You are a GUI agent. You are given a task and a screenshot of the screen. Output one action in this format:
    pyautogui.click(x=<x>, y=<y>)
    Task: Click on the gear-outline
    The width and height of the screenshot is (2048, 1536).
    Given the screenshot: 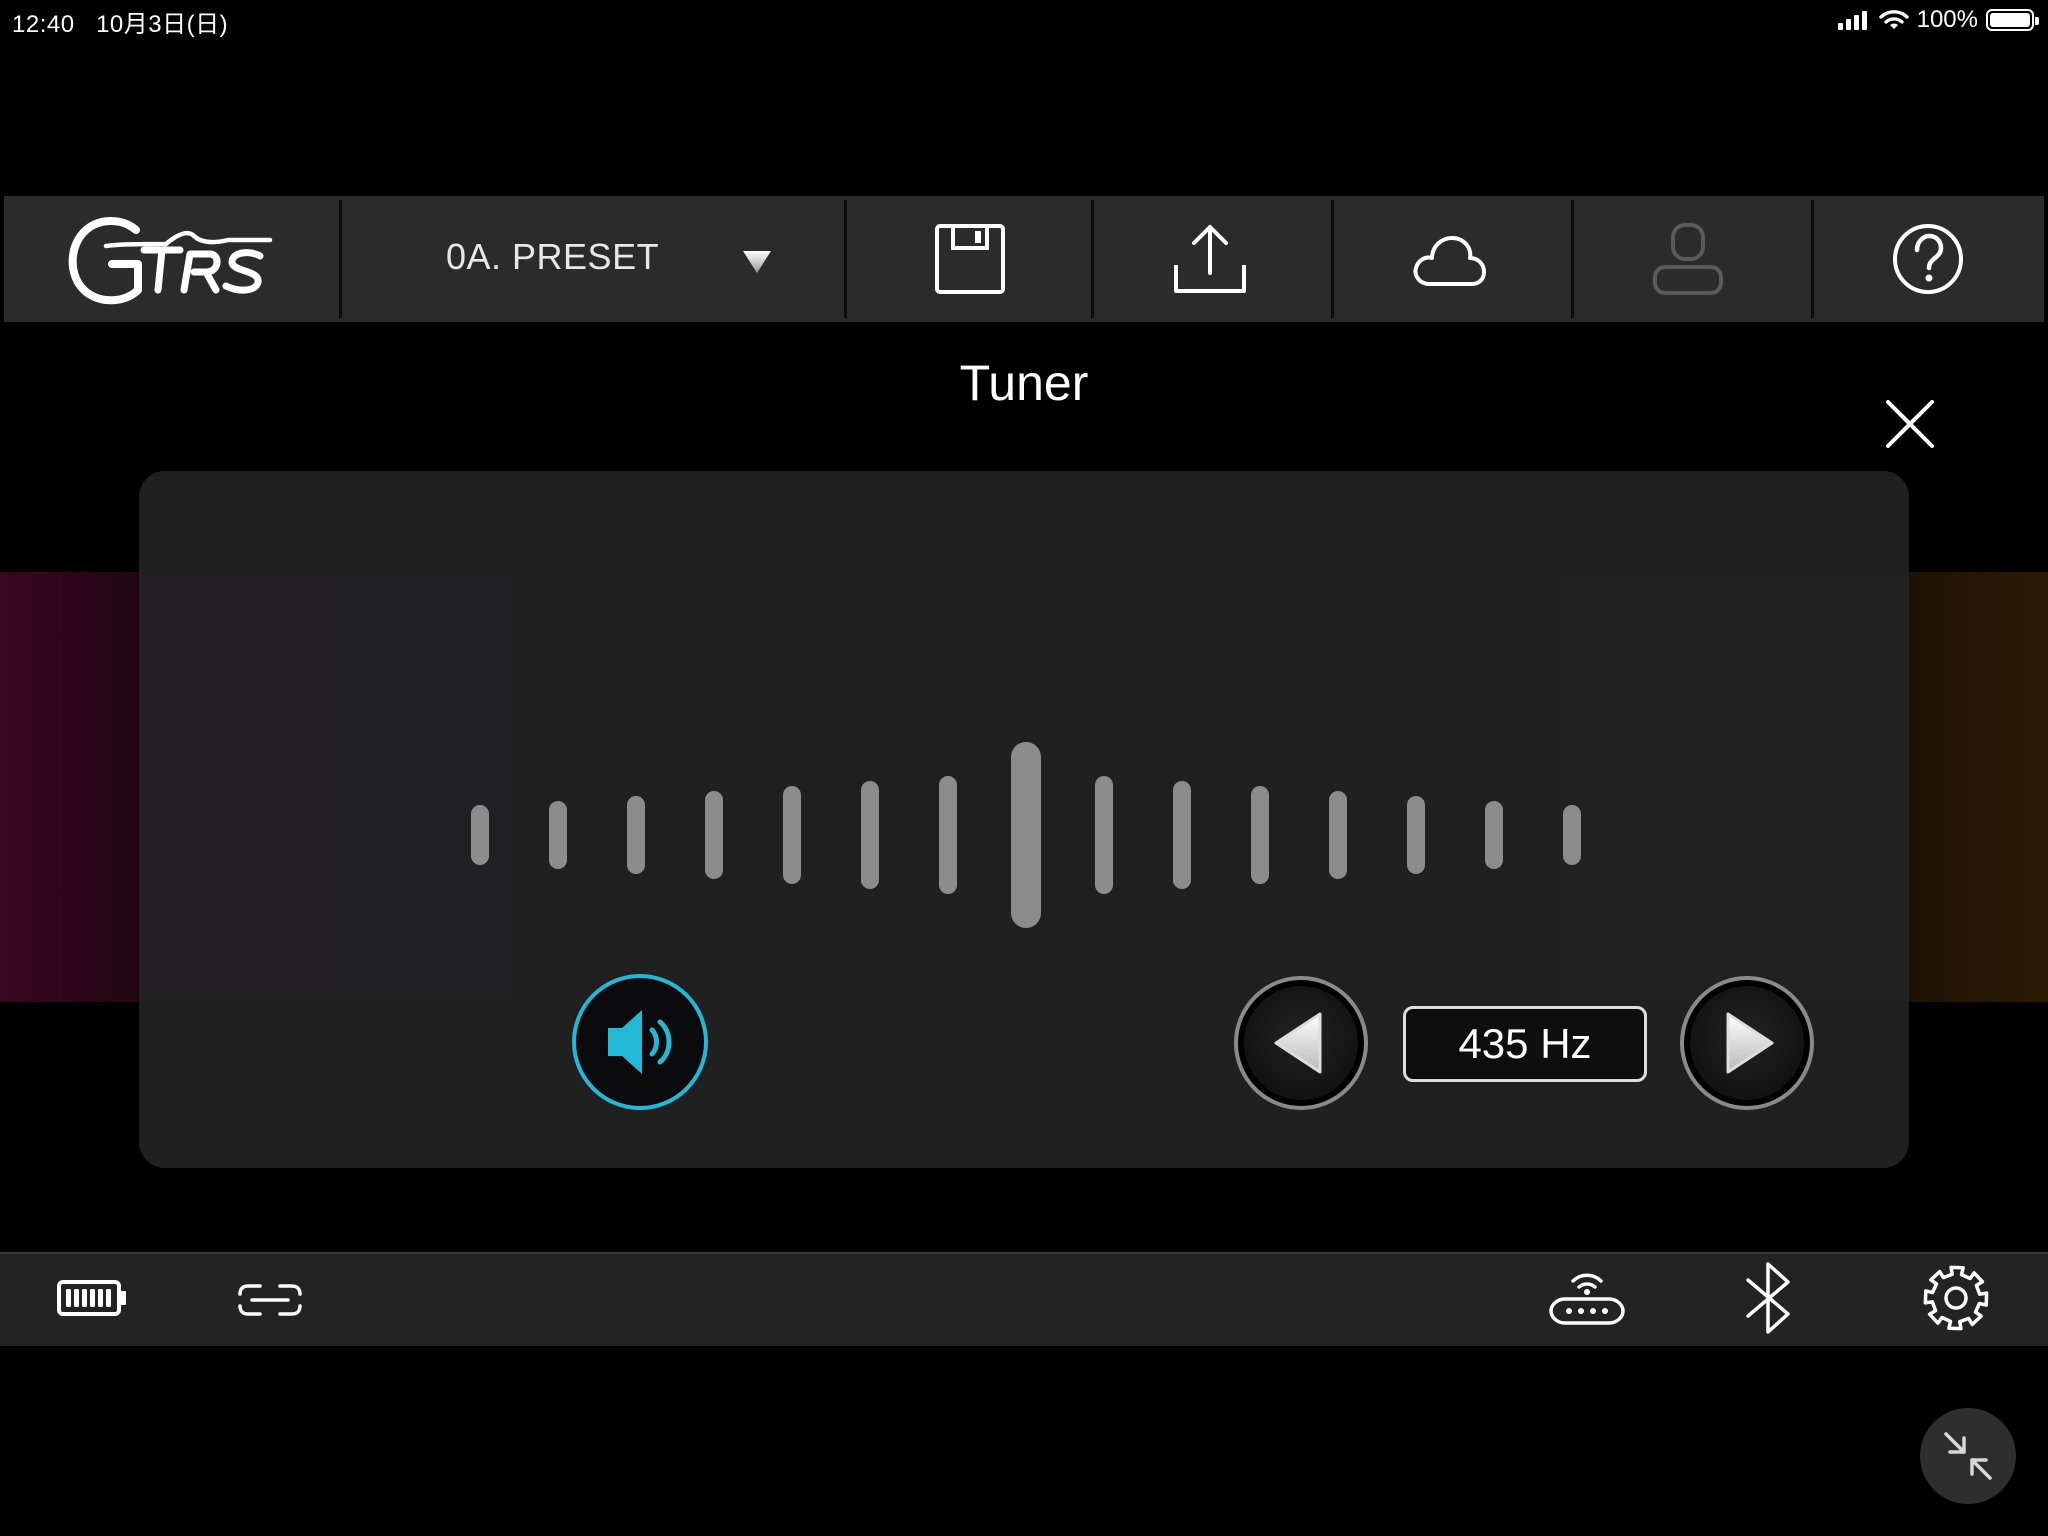 What is the action you would take?
    pyautogui.click(x=1956, y=1298)
    